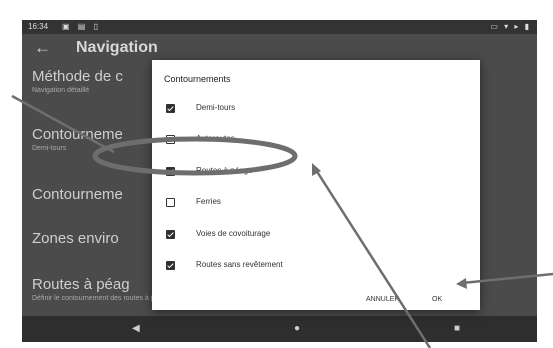  I want to click on setting-contournements: Contourneme Demi-tours, so click(77, 139).